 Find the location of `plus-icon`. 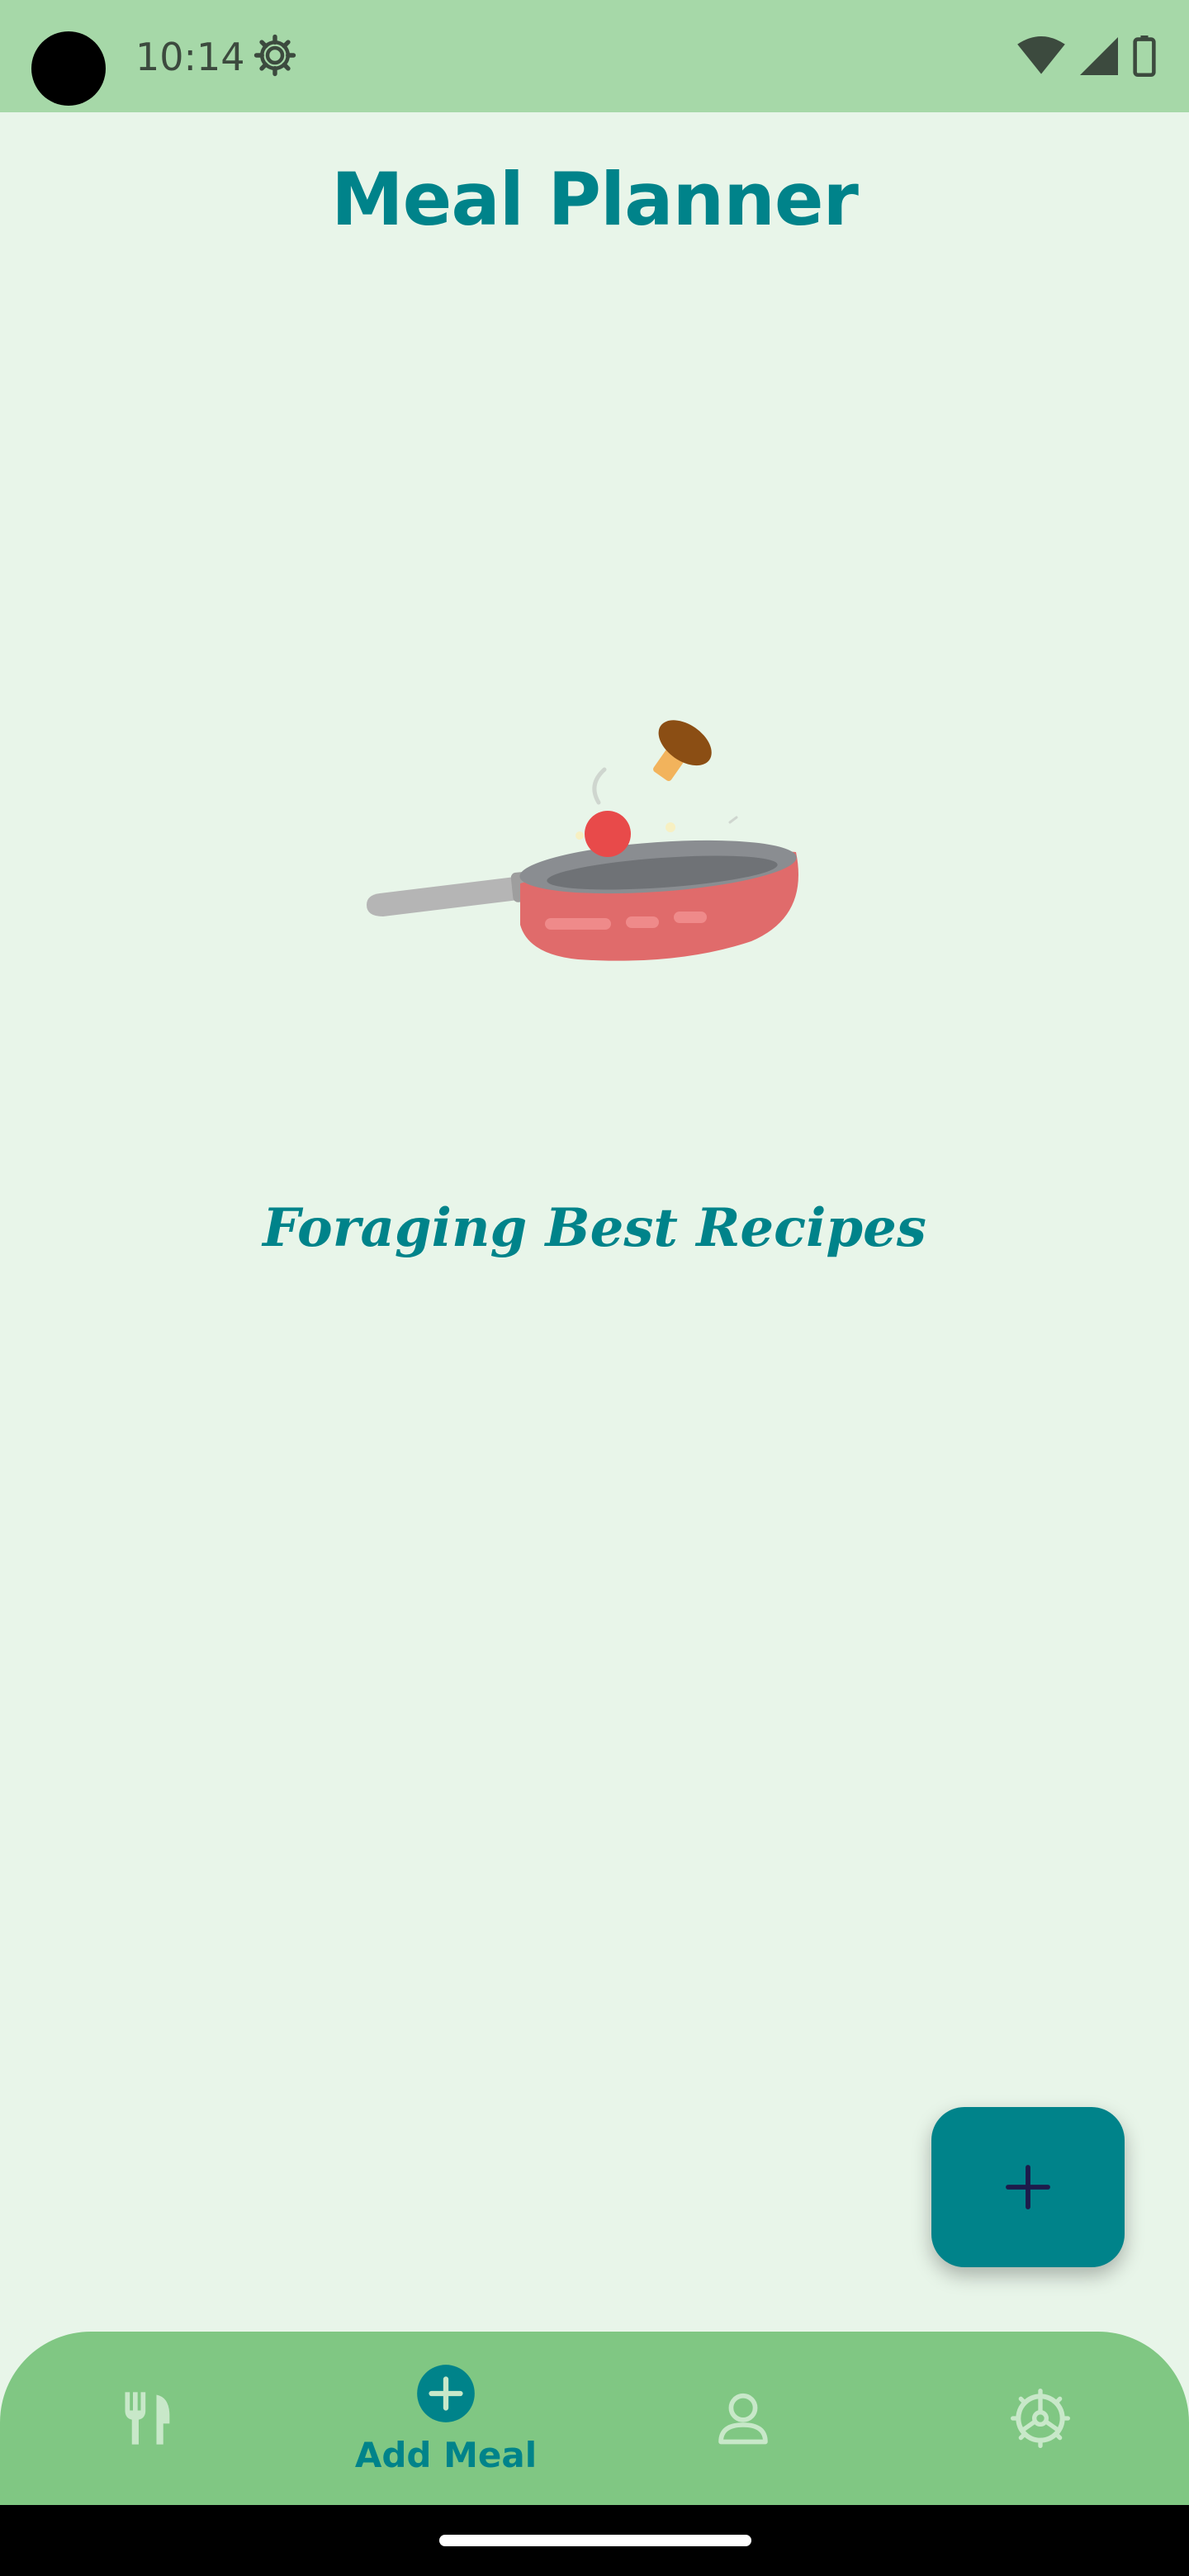

plus-icon is located at coordinates (1028, 2187).